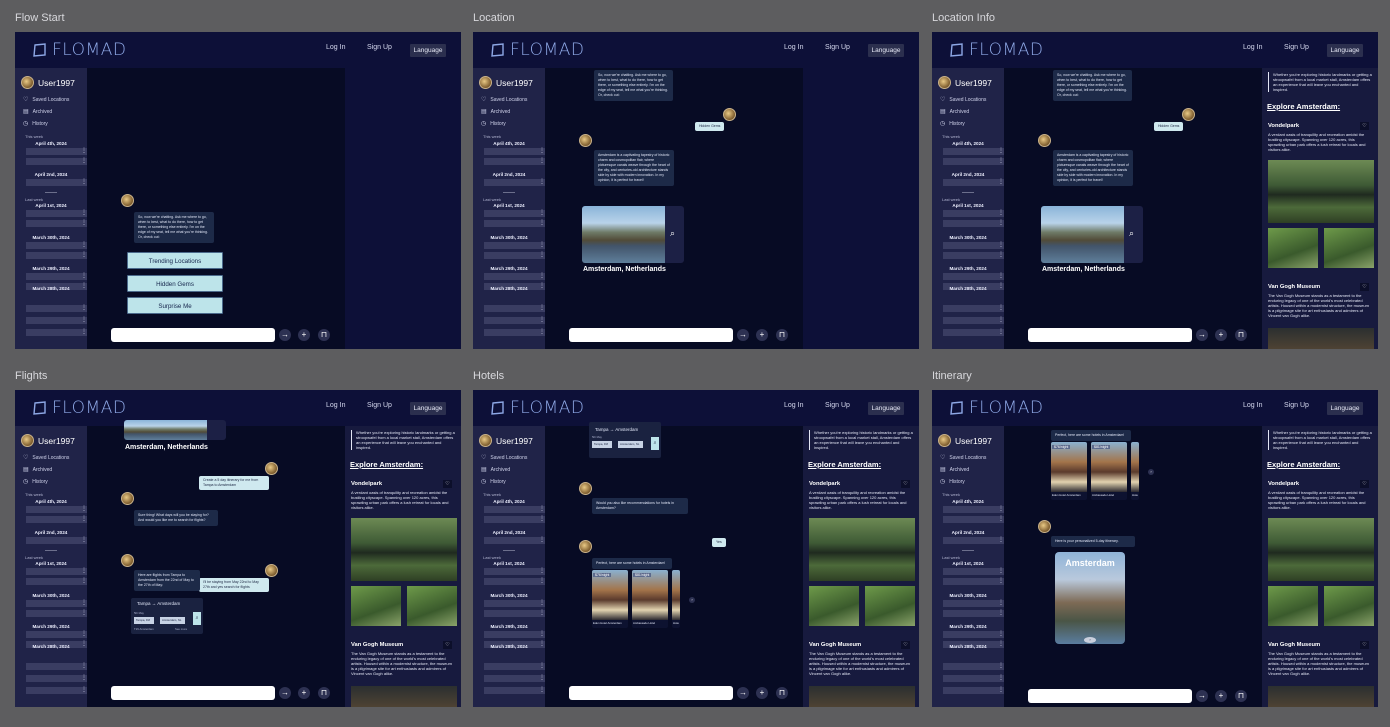  I want to click on hotel-card: $81/night Ambassade Hotel, so click(650, 599).